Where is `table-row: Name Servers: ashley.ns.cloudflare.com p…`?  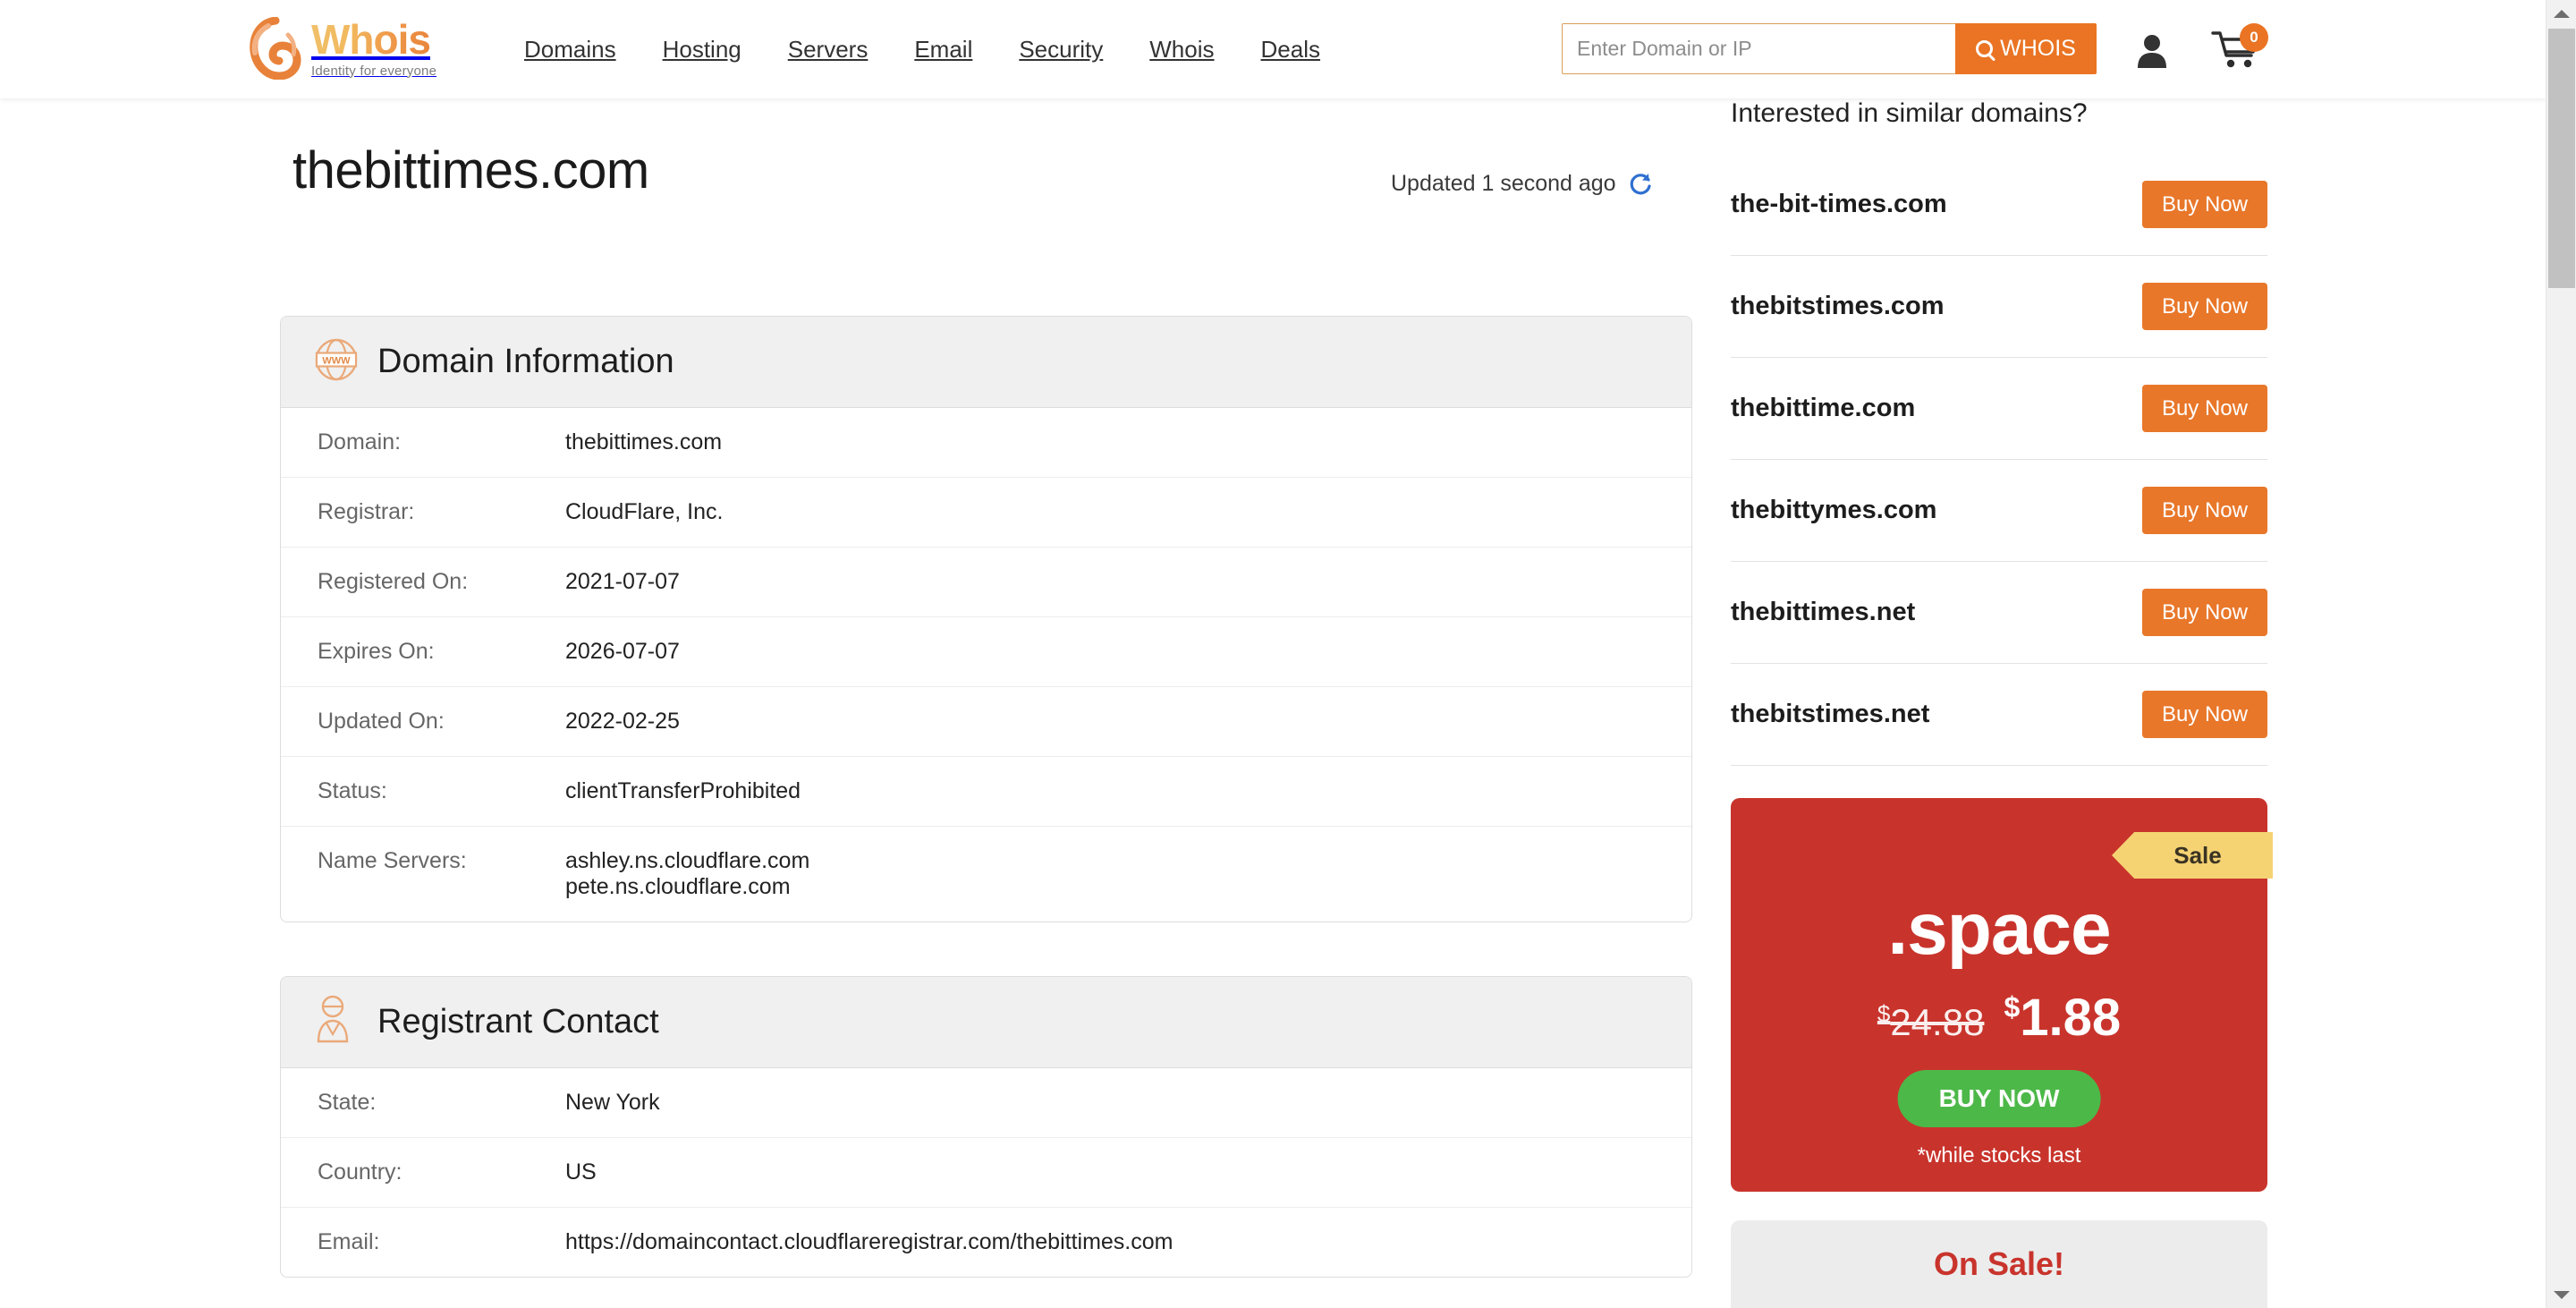 table-row: Name Servers: ashley.ns.cloudflare.com p… is located at coordinates (986, 874).